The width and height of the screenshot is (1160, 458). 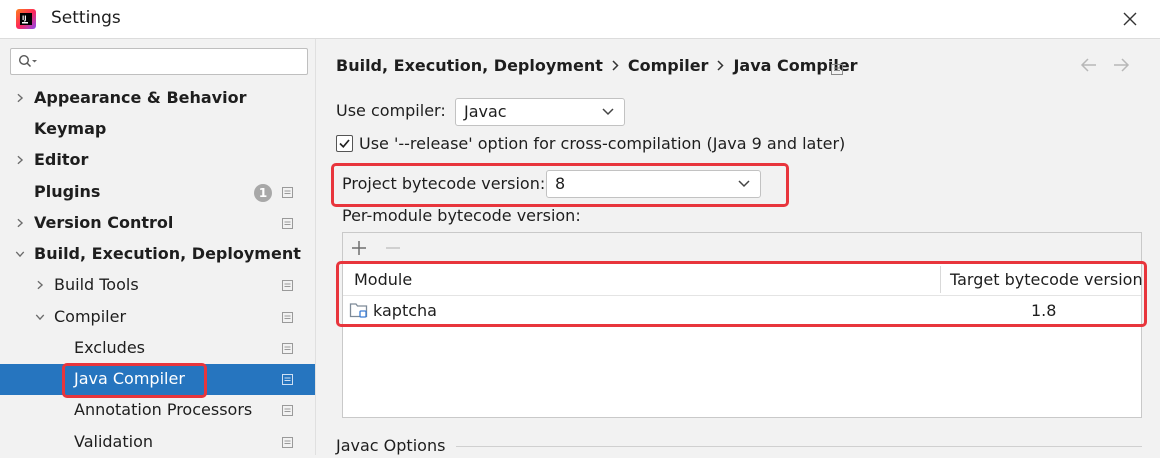 What do you see at coordinates (742, 248) in the screenshot?
I see `per-module-toolbar` at bounding box center [742, 248].